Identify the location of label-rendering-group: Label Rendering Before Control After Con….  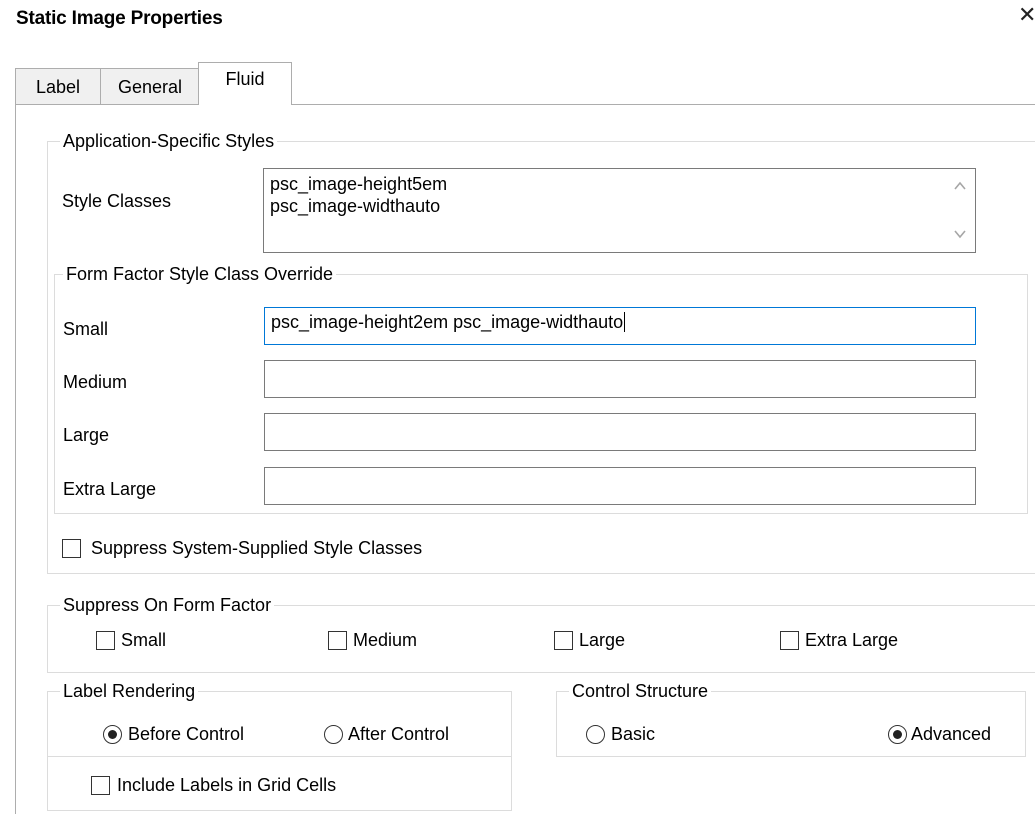
(279, 745).